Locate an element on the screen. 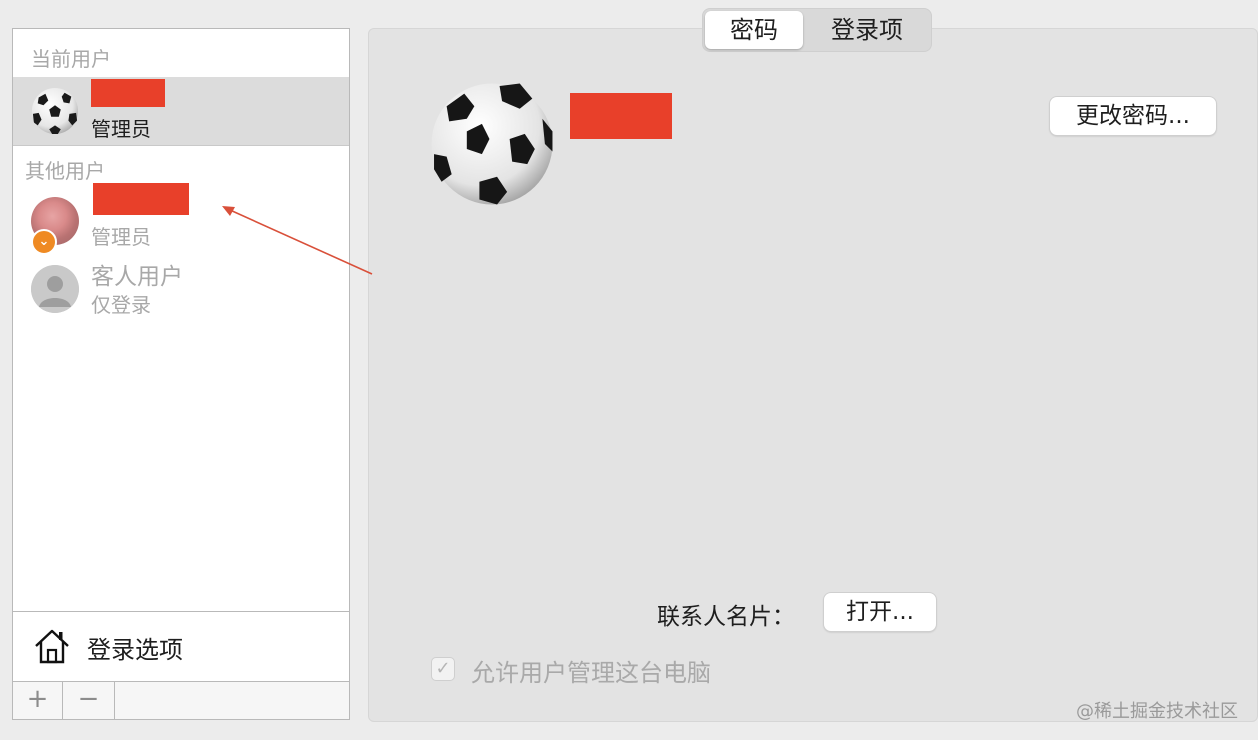 This screenshot has height=740, width=1258. current-user-item: 管理员 is located at coordinates (181, 111).